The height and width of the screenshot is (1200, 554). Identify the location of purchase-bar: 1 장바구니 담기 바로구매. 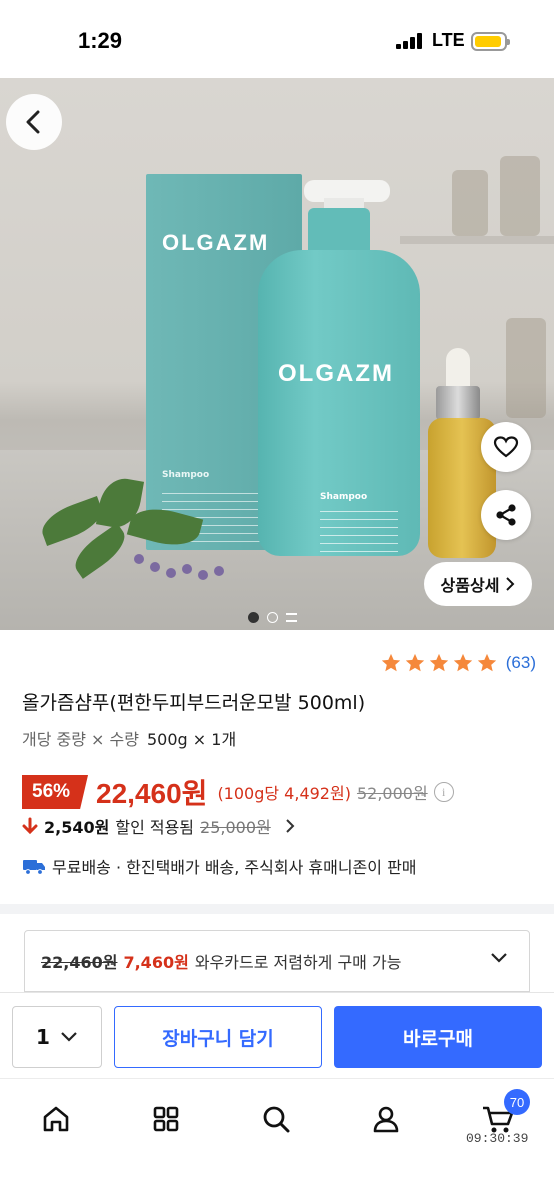
(277, 1035).